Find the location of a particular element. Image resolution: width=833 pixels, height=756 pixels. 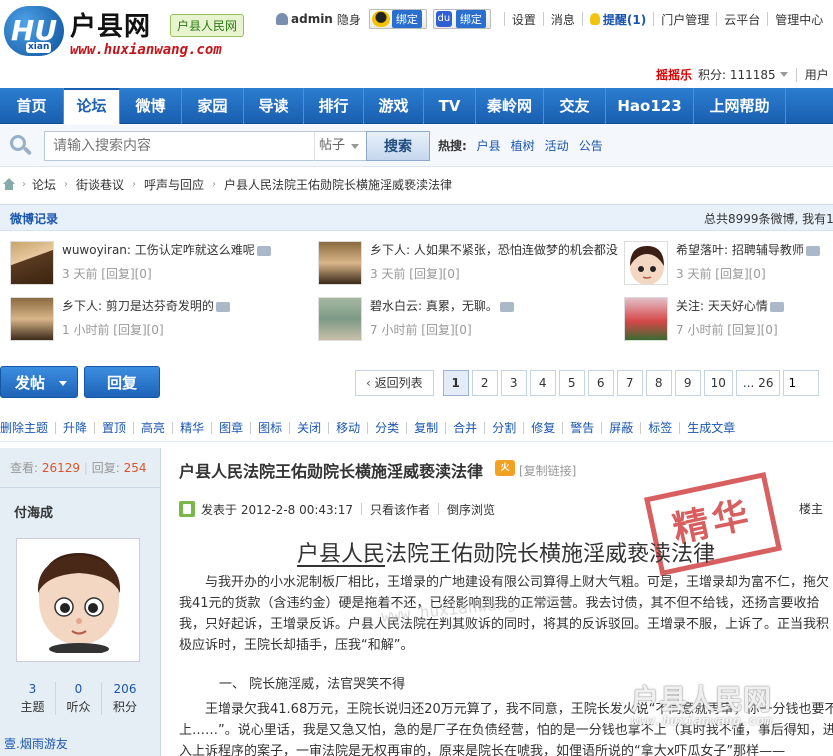

mod-tool-link: 升降 is located at coordinates (76, 427).